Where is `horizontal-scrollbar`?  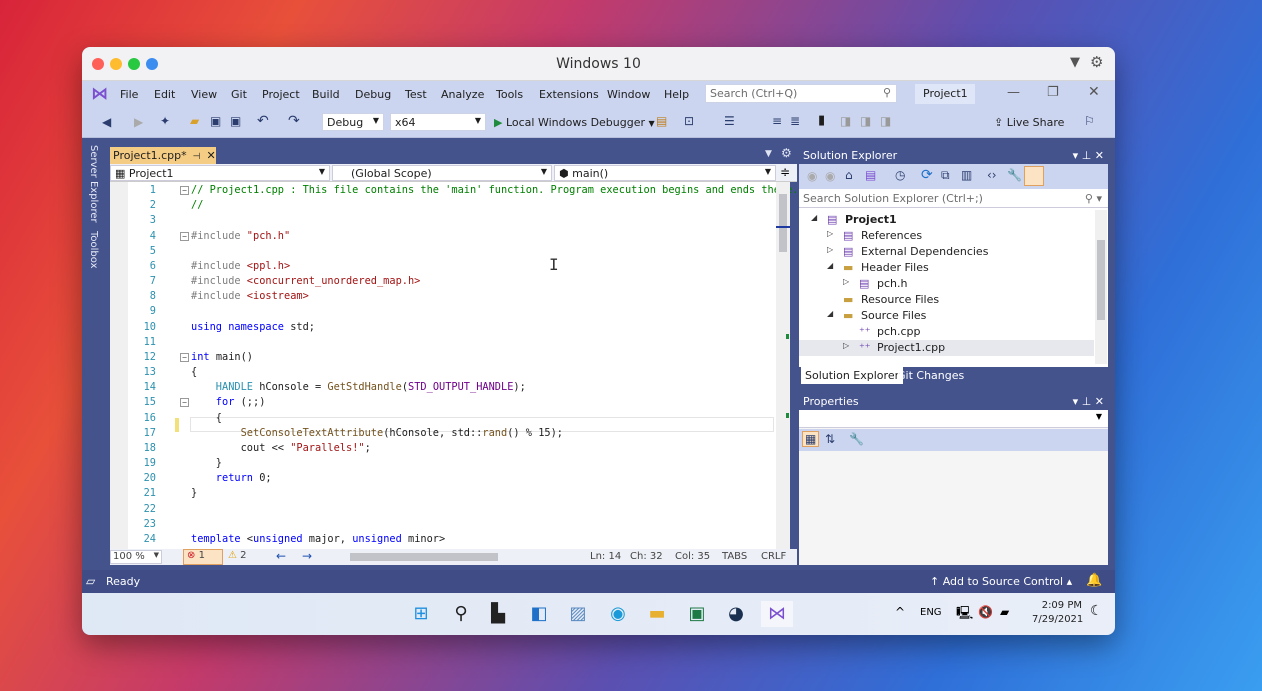
horizontal-scrollbar is located at coordinates (452, 557).